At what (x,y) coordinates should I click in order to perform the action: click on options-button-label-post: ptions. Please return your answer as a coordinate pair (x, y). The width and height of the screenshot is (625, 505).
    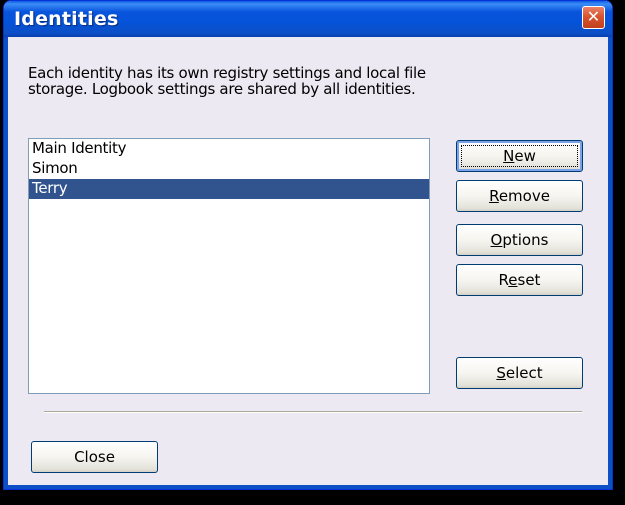
    Looking at the image, I should click on (525, 240).